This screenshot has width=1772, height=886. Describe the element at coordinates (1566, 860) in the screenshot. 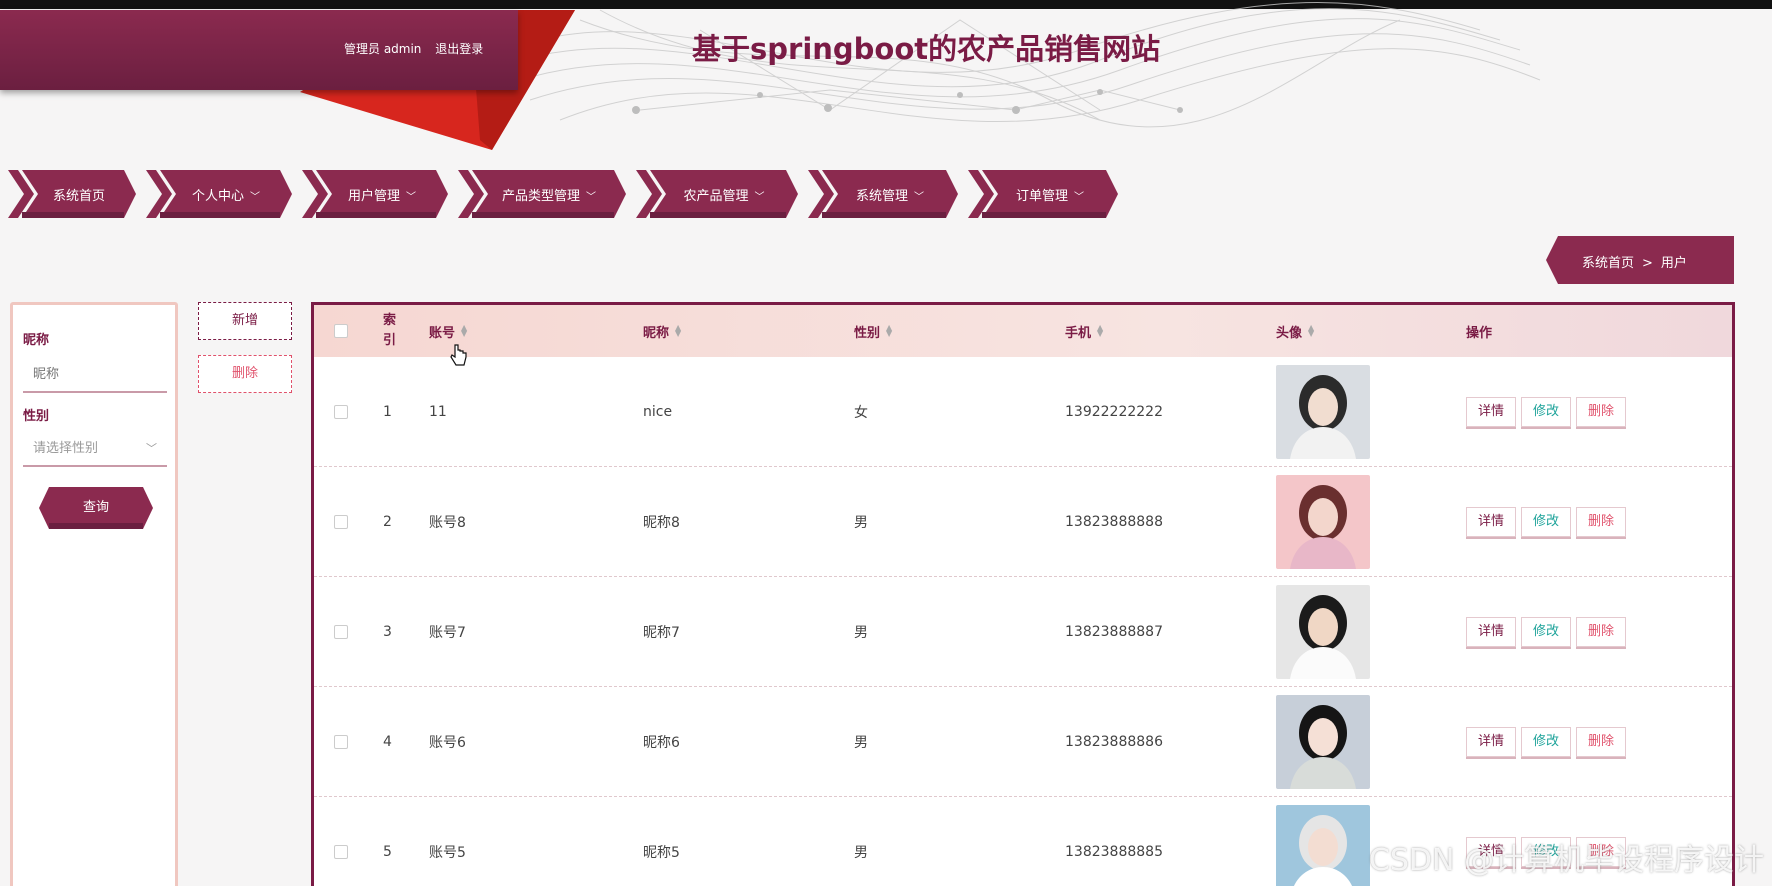

I see `watermark: CSDN @计算机毕设程序设计` at that location.